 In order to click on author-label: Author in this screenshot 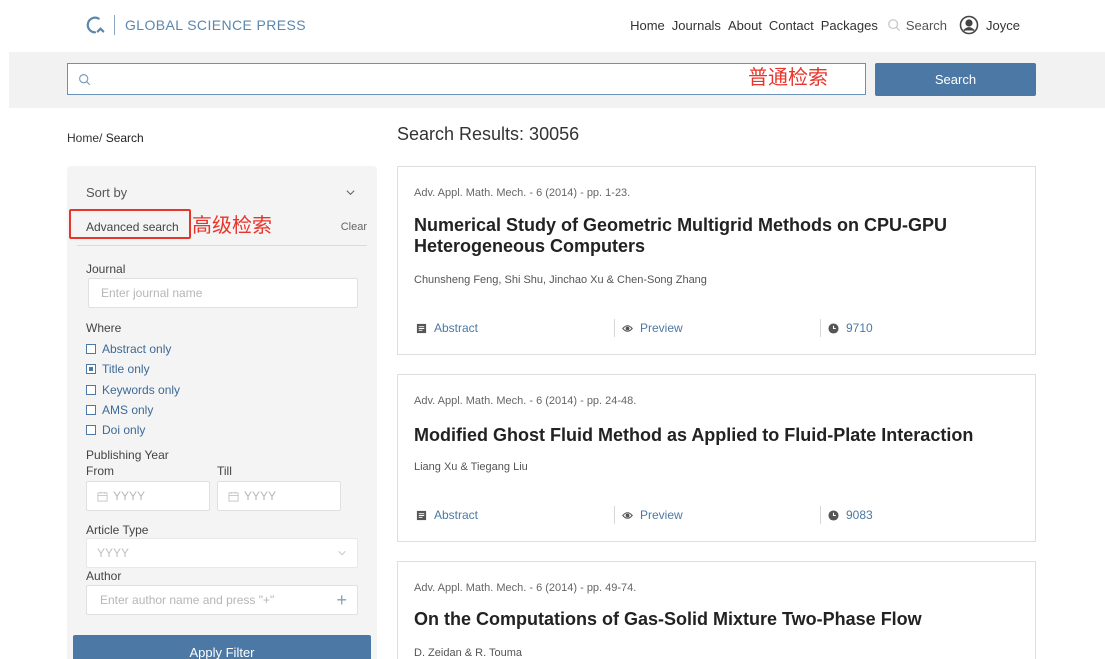, I will do `click(104, 576)`.